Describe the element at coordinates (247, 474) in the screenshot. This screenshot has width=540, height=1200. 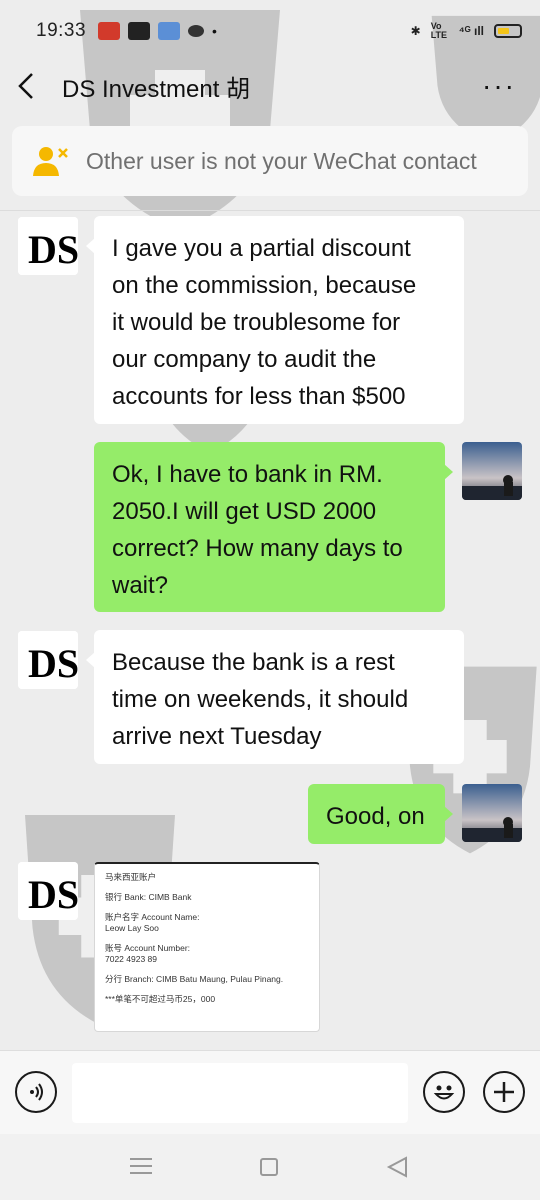
I see `message-line: Ok, I have to bank in RM.` at that location.